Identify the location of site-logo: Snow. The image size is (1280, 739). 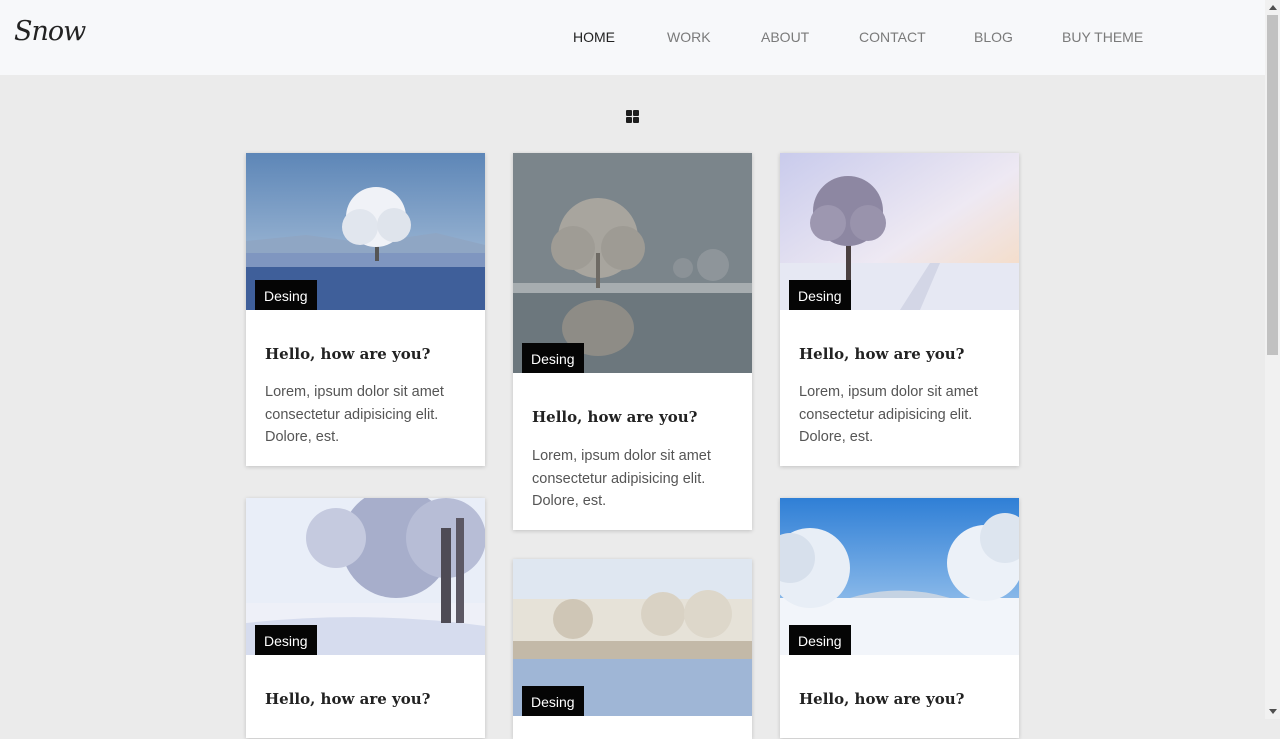
(50, 31).